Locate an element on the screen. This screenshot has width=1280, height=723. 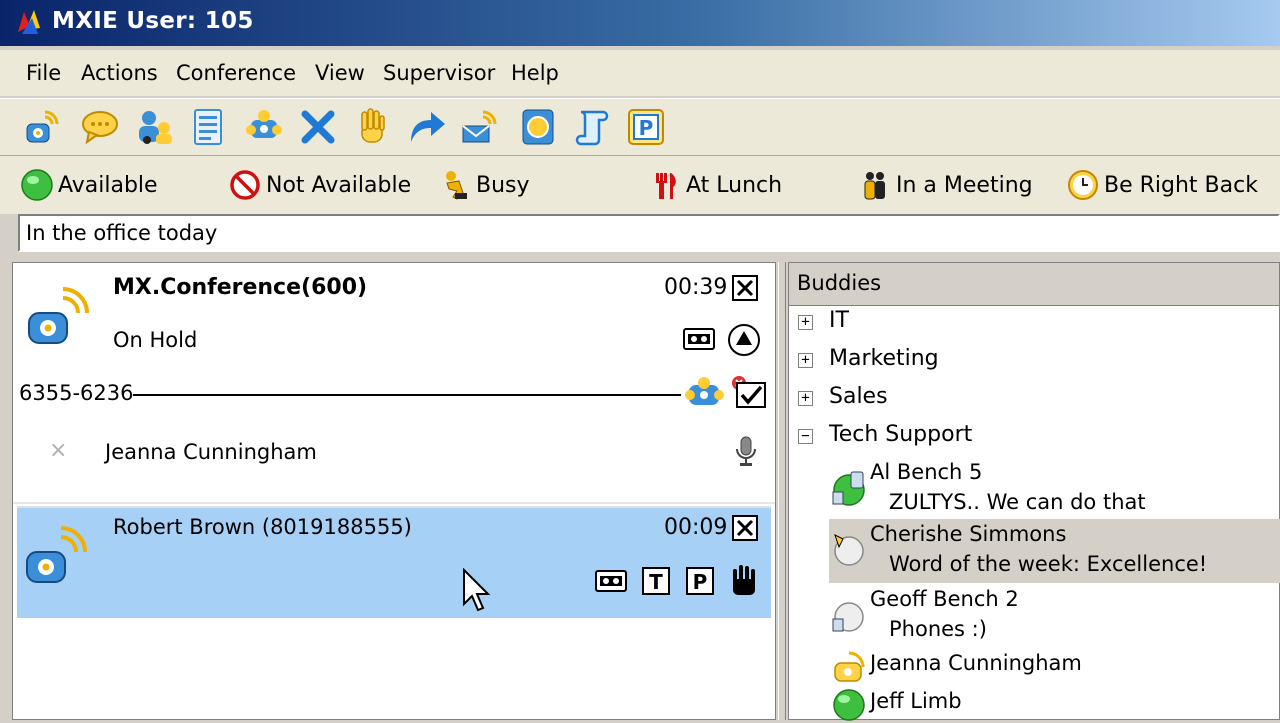
buddy-status-message: ZULTYS.. We can do that is located at coordinates (1017, 502).